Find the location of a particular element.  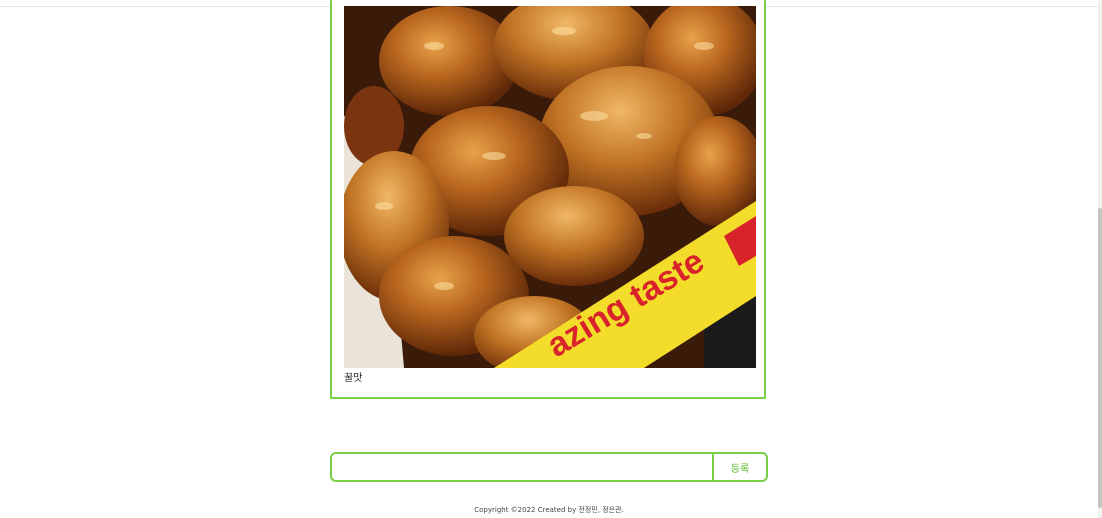

scrollbar-thumb is located at coordinates (1100, 358).